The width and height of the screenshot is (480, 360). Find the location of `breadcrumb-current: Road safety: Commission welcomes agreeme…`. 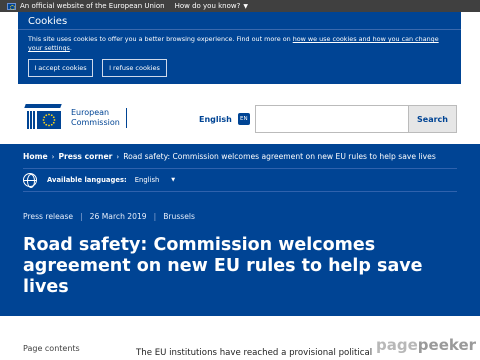

breadcrumb-current: Road safety: Commission welcomes agreeme… is located at coordinates (279, 156).